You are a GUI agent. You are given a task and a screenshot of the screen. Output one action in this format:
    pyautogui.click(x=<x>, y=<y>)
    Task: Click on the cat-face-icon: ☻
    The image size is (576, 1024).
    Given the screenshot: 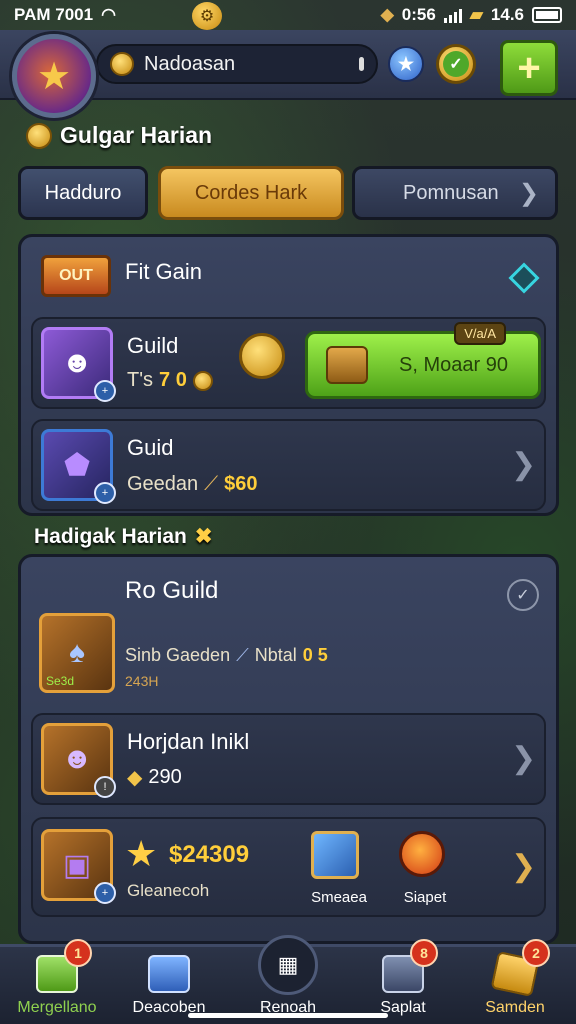 What is the action you would take?
    pyautogui.click(x=77, y=758)
    